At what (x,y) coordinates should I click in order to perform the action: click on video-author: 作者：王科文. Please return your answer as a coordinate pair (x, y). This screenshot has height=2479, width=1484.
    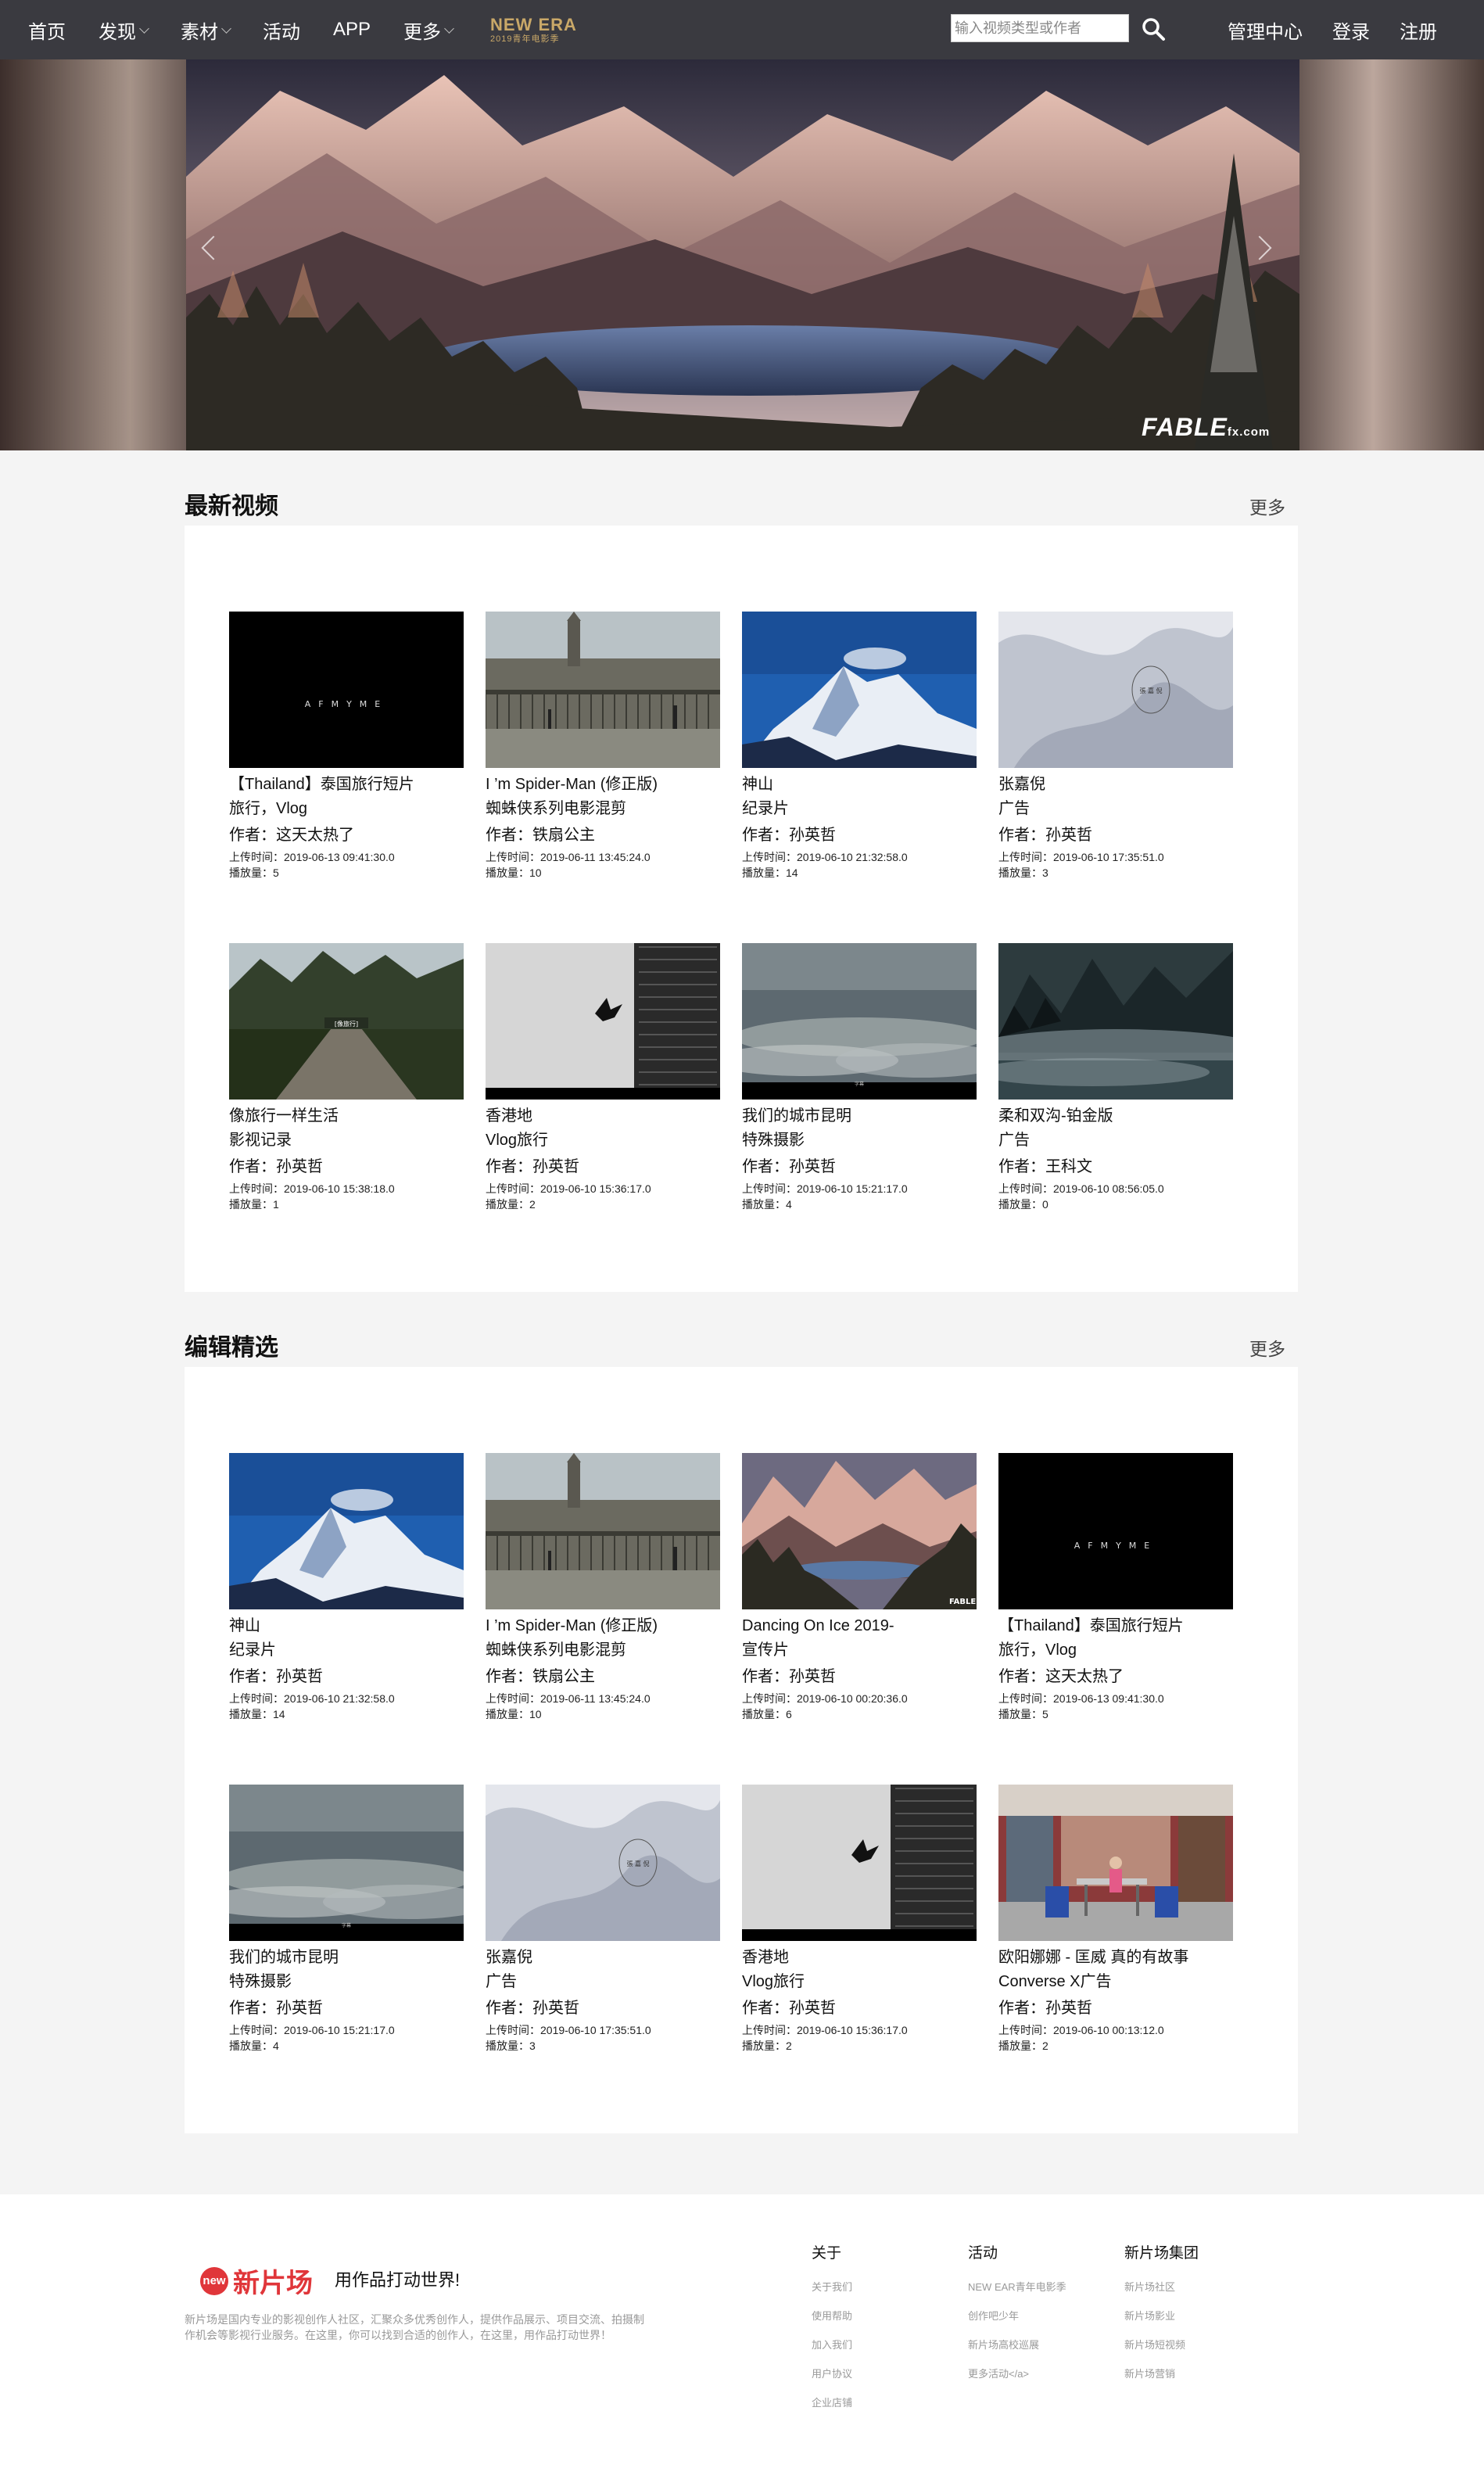
    Looking at the image, I should click on (1115, 1167).